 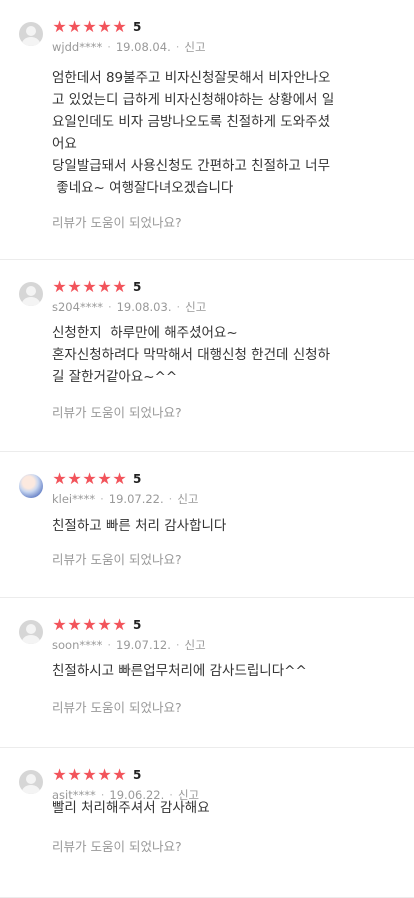 What do you see at coordinates (139, 526) in the screenshot?
I see `review-text-line: 친절하고 빠른 처리 감사합니다` at bounding box center [139, 526].